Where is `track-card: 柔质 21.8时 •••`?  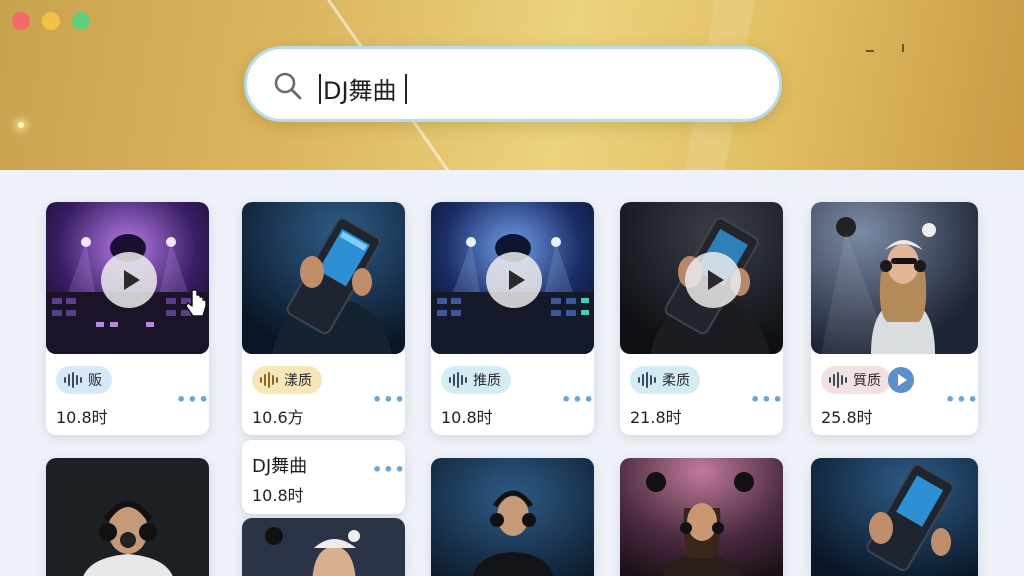 track-card: 柔质 21.8时 ••• is located at coordinates (701, 318).